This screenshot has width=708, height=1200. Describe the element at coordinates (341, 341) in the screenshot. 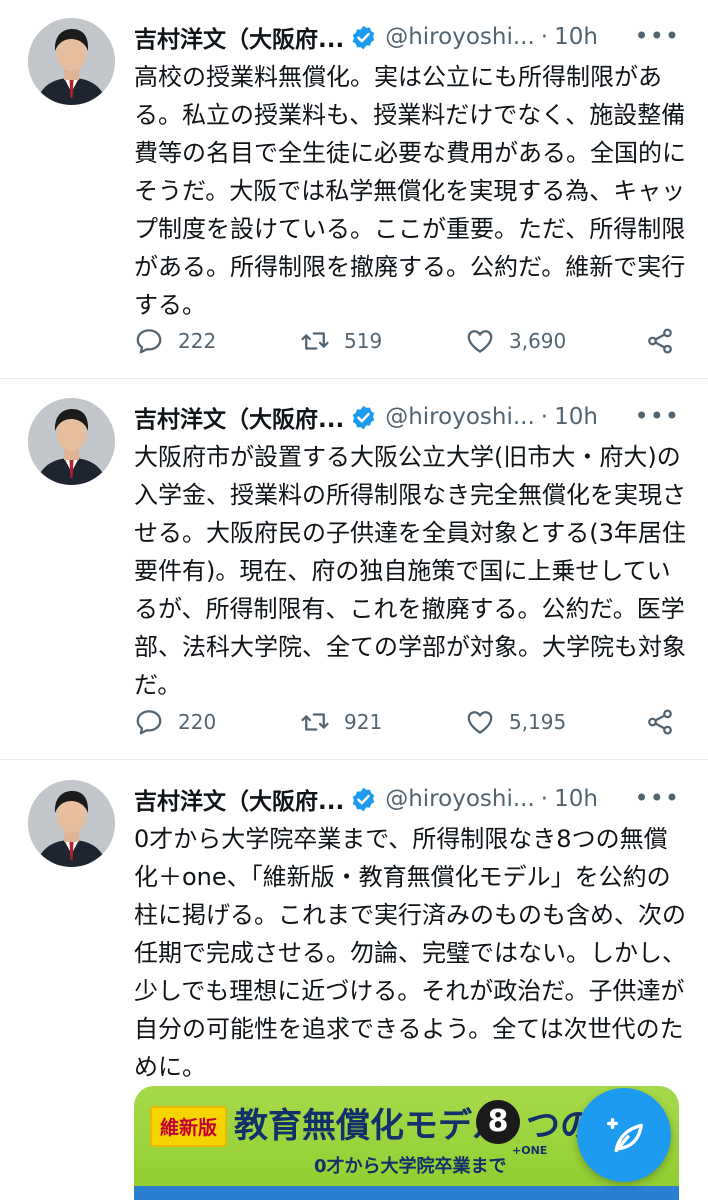

I see `retweet-button: 519` at that location.